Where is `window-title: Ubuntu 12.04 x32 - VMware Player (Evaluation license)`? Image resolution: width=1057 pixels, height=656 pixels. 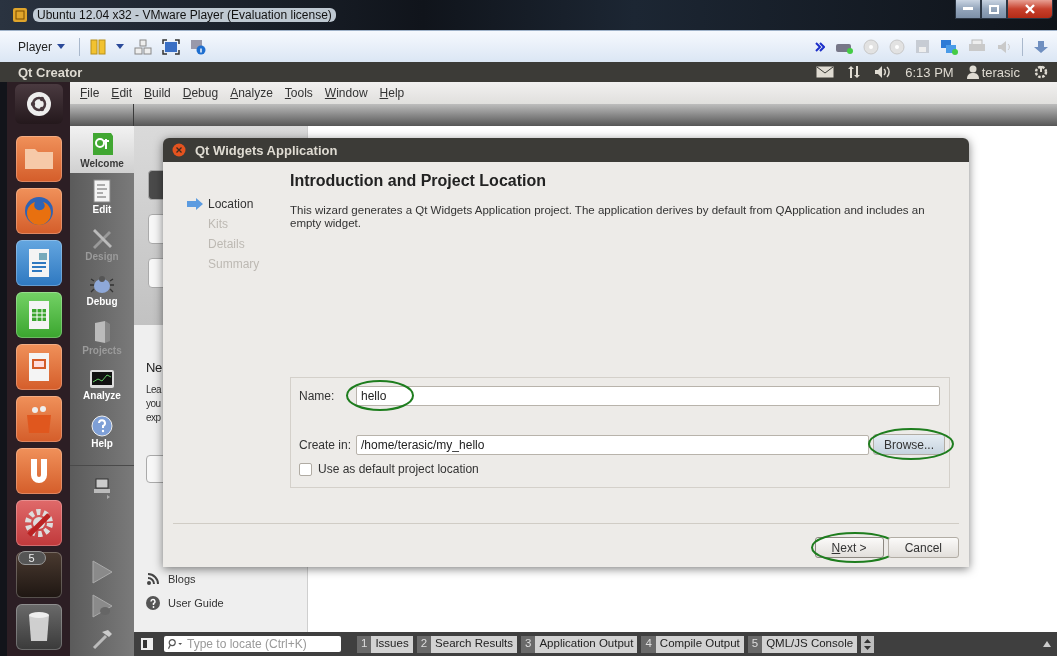 window-title: Ubuntu 12.04 x32 - VMware Player (Evaluation license) is located at coordinates (184, 15).